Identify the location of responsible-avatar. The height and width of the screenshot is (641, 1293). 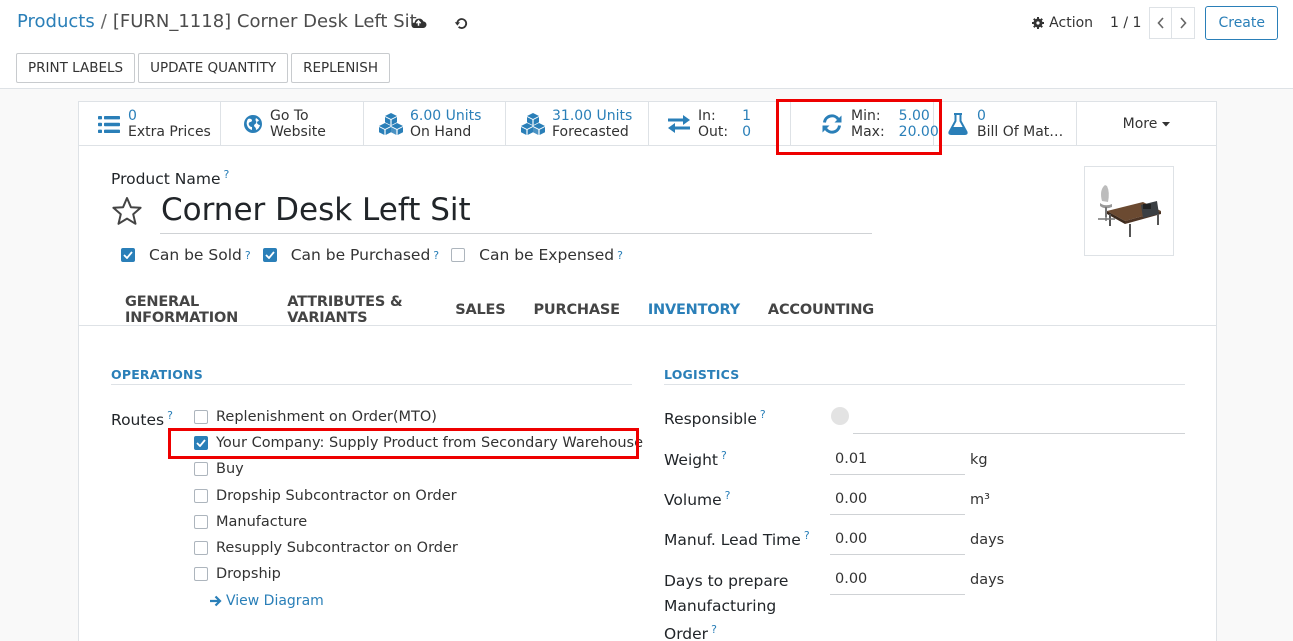
(840, 416).